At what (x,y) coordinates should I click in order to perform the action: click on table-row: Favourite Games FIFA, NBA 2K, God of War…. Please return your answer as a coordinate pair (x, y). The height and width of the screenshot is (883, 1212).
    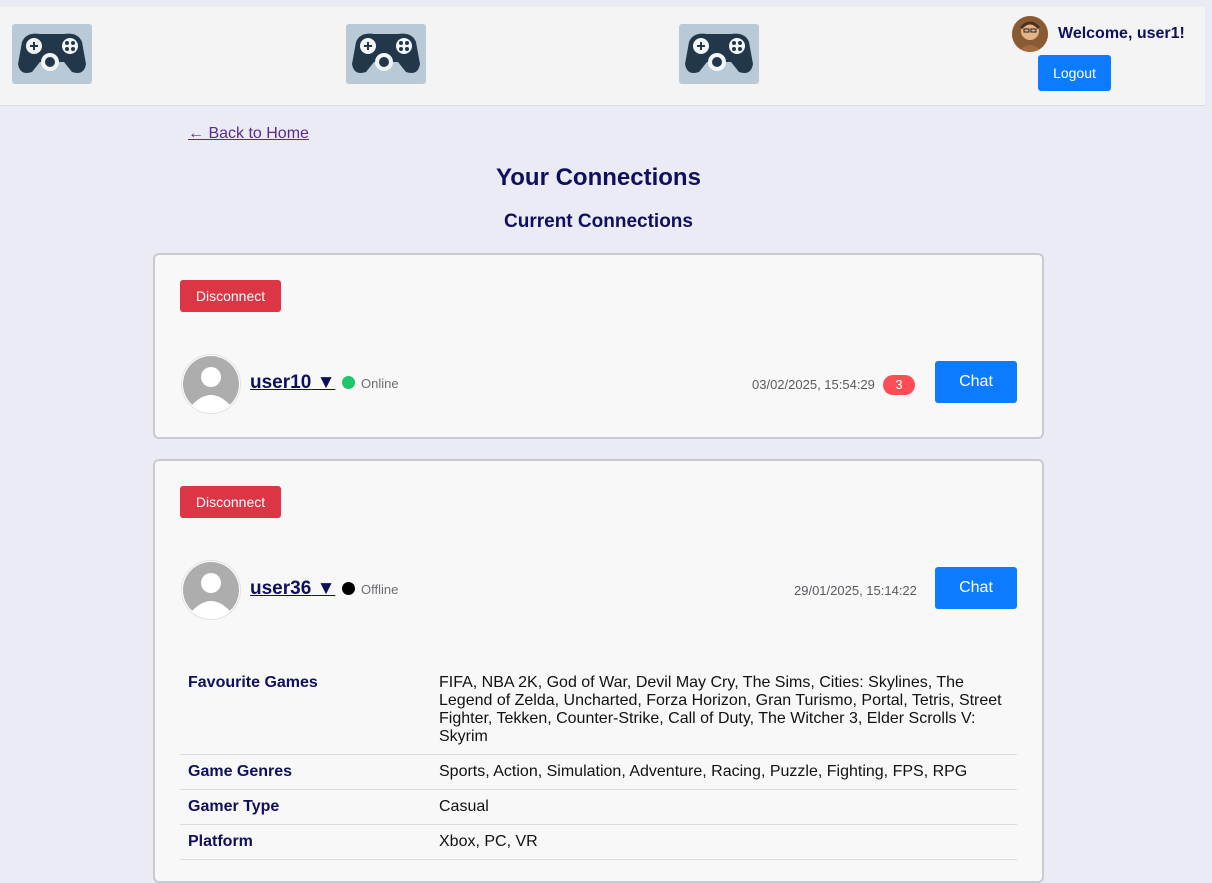
    Looking at the image, I should click on (598, 710).